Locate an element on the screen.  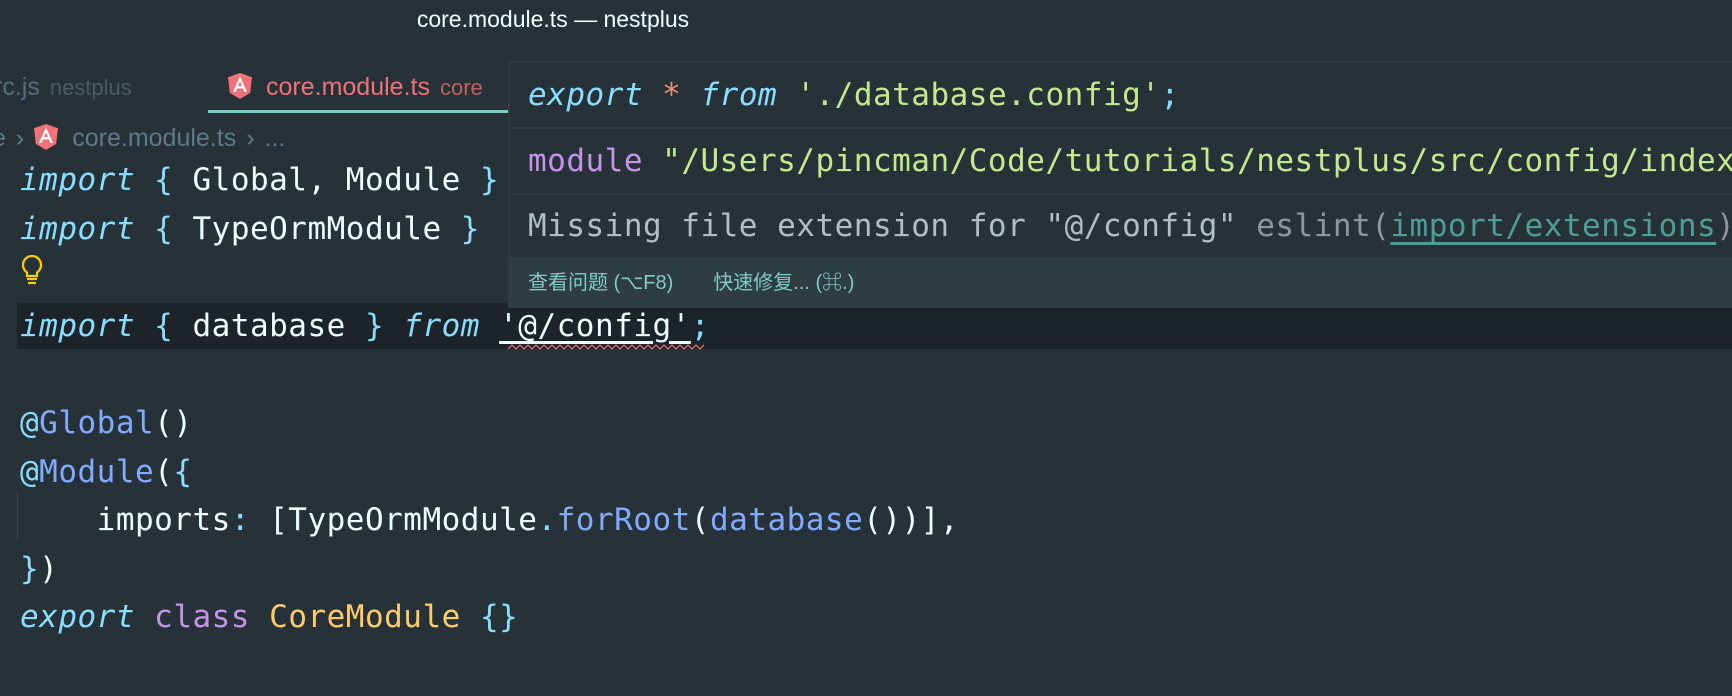
token-star: * is located at coordinates (672, 95).